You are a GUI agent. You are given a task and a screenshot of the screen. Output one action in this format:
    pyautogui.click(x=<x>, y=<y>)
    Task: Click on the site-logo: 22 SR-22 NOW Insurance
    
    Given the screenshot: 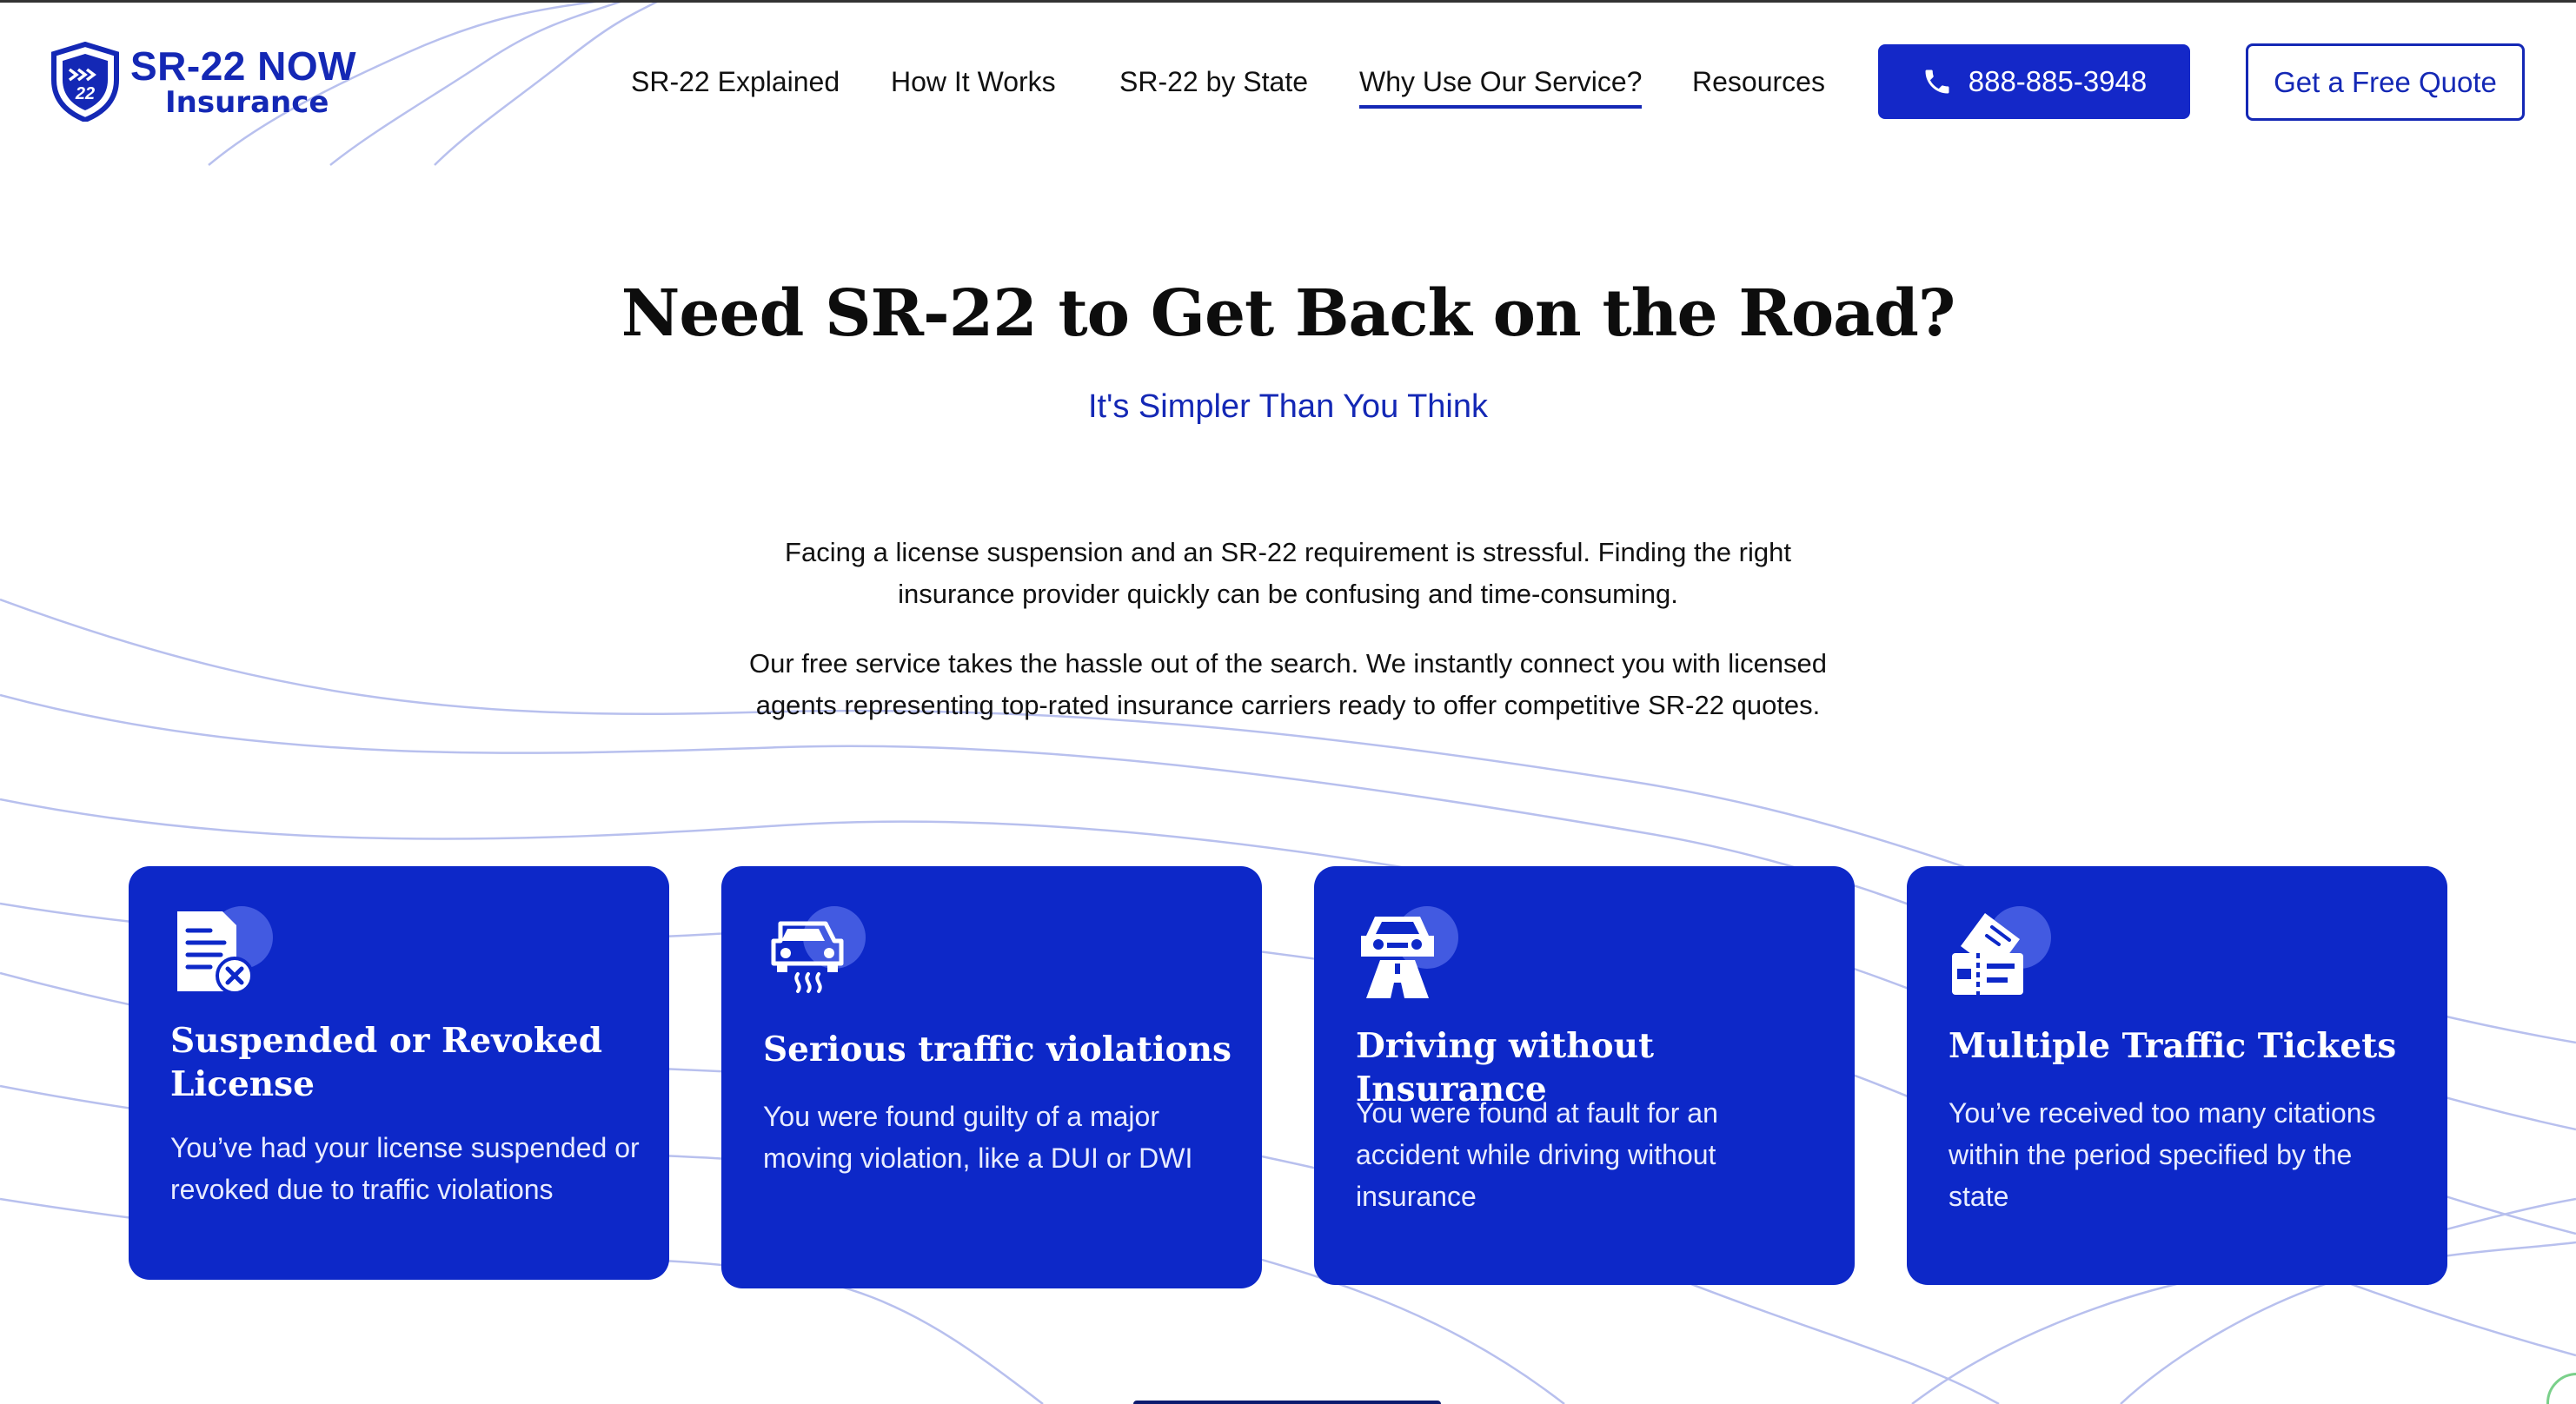 What is the action you would take?
    pyautogui.click(x=203, y=82)
    